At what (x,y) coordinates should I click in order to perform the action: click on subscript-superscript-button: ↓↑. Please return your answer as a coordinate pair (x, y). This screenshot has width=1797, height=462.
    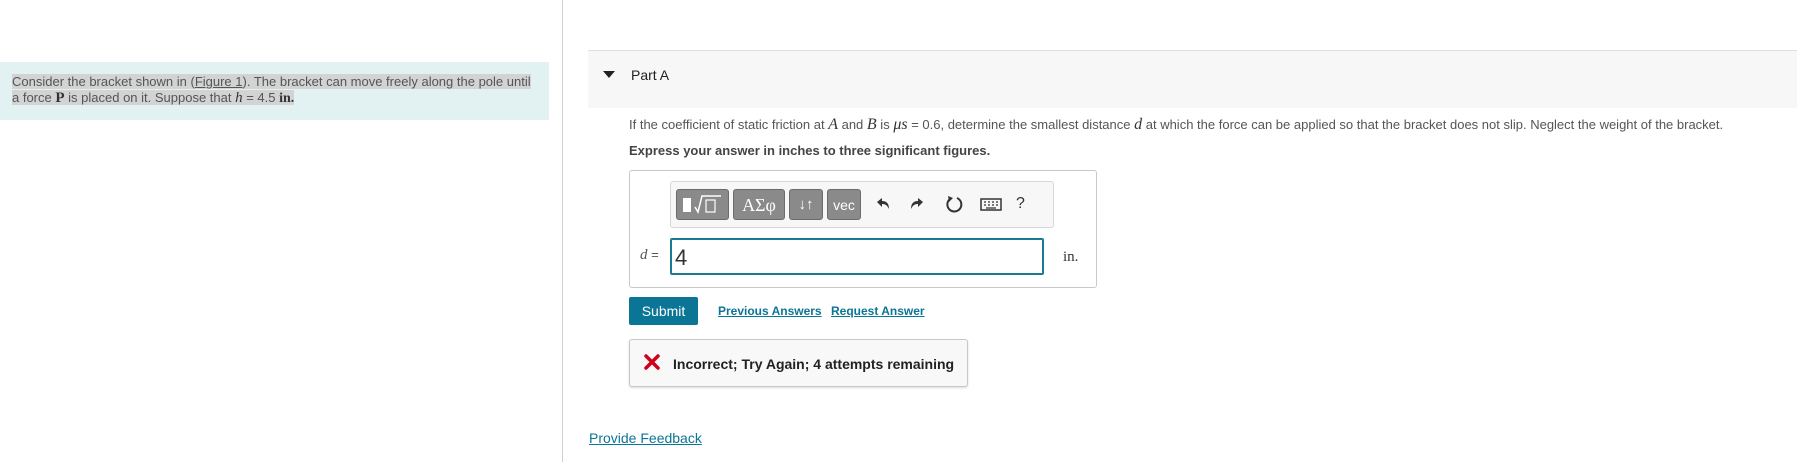
    Looking at the image, I should click on (806, 204).